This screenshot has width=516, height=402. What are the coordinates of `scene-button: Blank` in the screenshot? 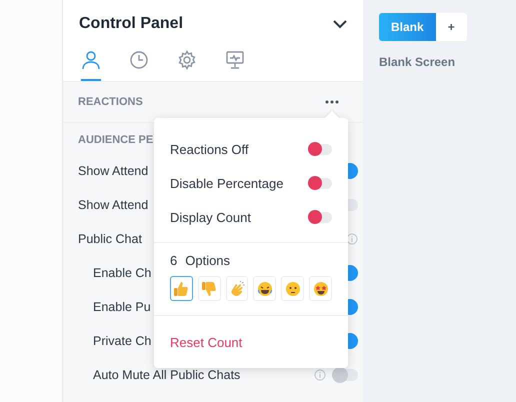 It's located at (407, 27).